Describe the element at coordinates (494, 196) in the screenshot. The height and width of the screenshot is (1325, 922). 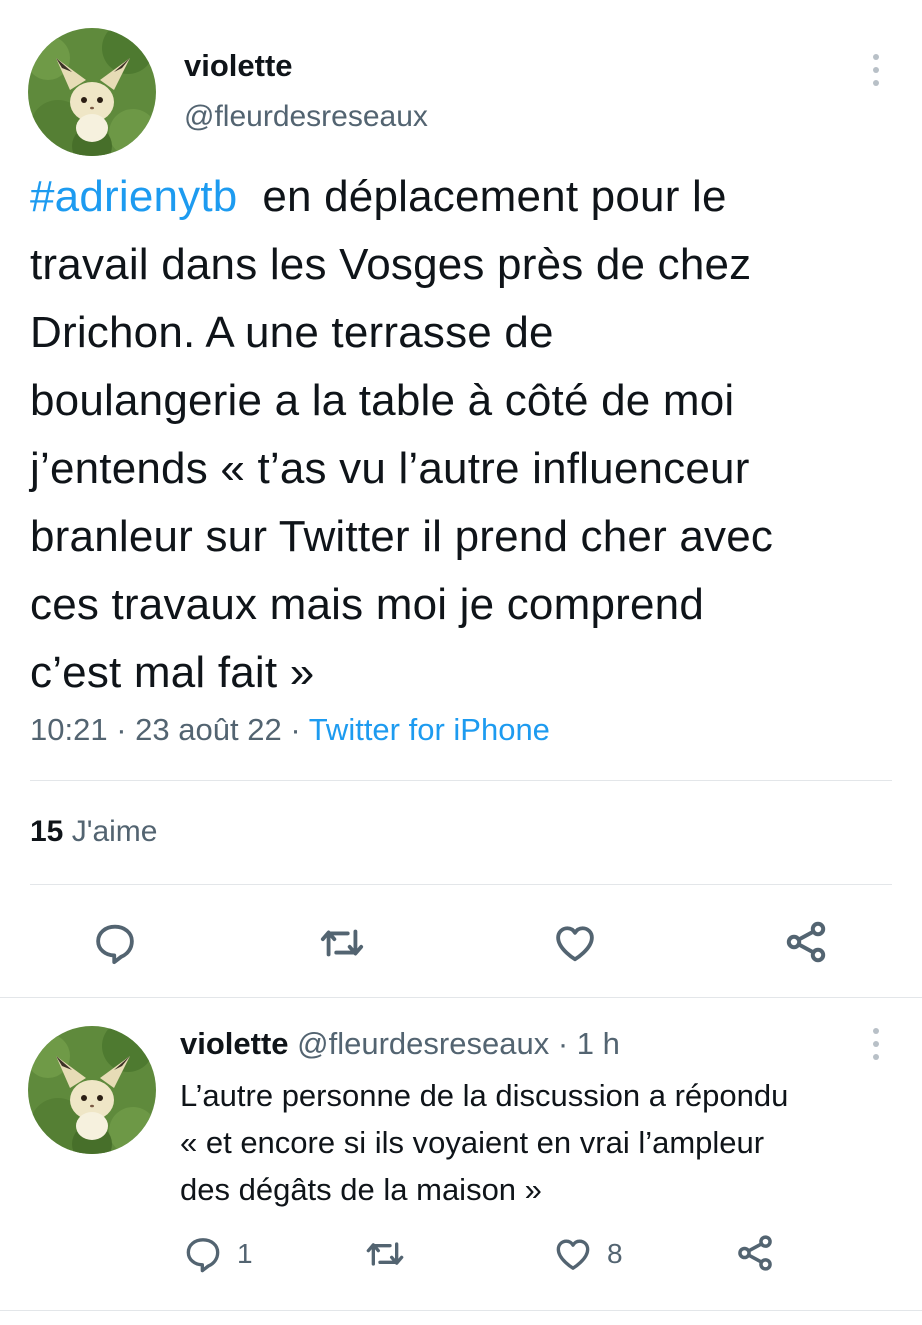
I see `tweet-text-line: en déplacement pour le` at that location.